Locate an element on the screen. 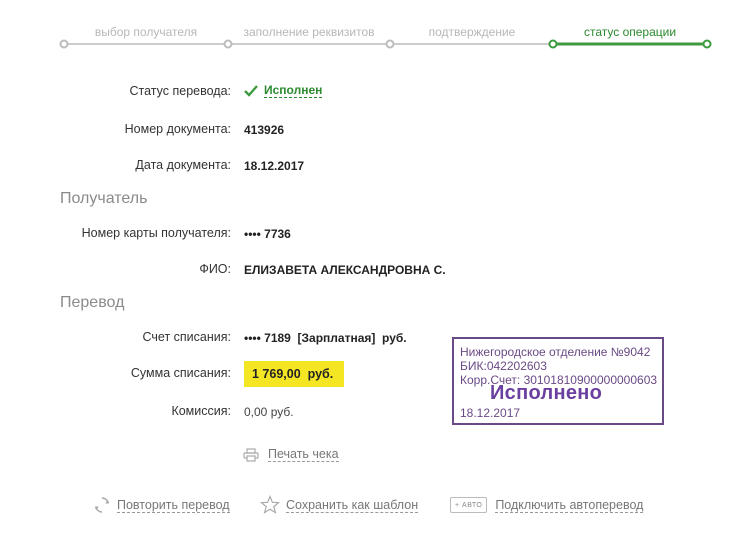  step-details: заполнение реквизитов is located at coordinates (309, 32).